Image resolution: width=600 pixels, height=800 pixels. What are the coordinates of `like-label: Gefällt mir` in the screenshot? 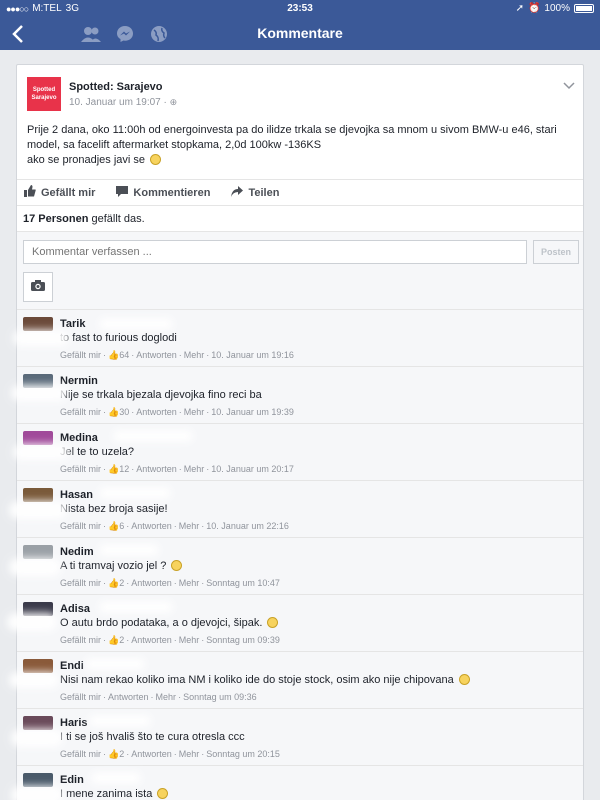 It's located at (68, 192).